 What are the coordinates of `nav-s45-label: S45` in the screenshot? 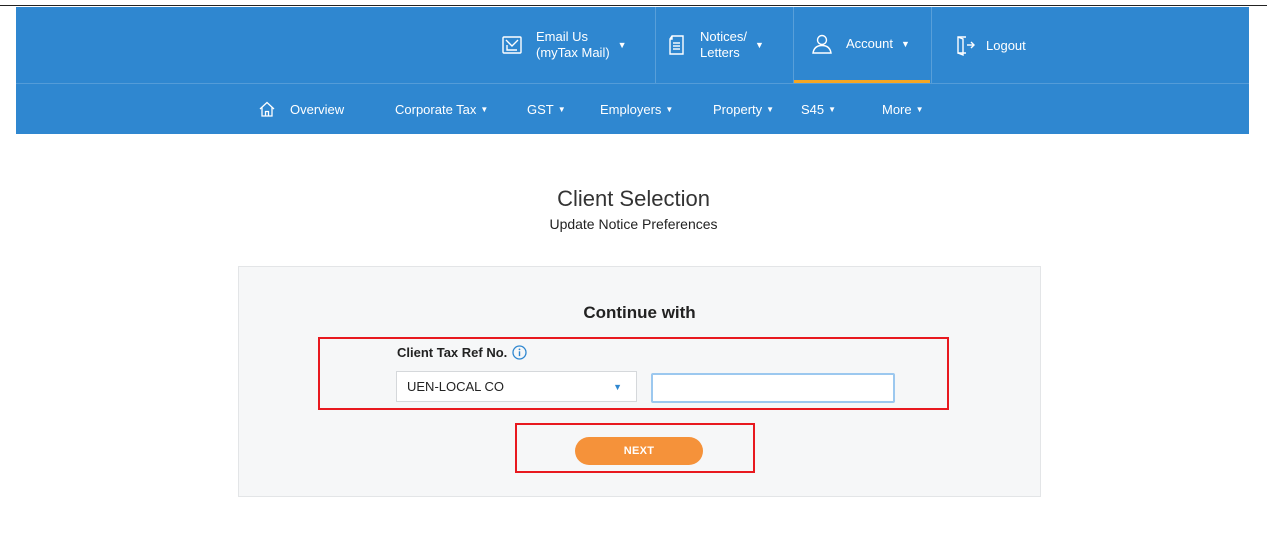 It's located at (813, 109).